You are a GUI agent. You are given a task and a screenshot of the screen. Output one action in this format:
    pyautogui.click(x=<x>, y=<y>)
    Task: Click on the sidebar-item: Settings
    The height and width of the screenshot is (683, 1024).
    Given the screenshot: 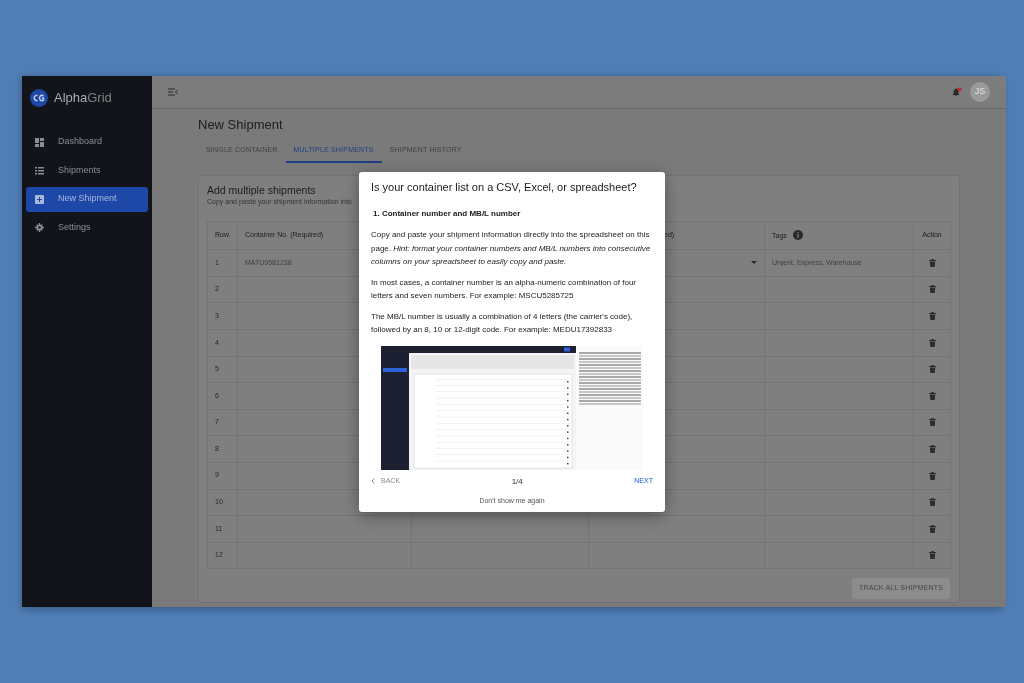 What is the action you would take?
    pyautogui.click(x=87, y=228)
    